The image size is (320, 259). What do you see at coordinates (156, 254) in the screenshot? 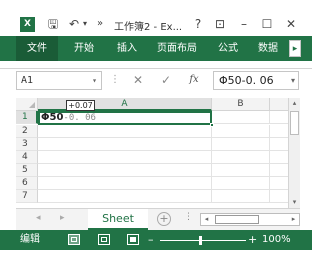
I see `bottom-margin` at bounding box center [156, 254].